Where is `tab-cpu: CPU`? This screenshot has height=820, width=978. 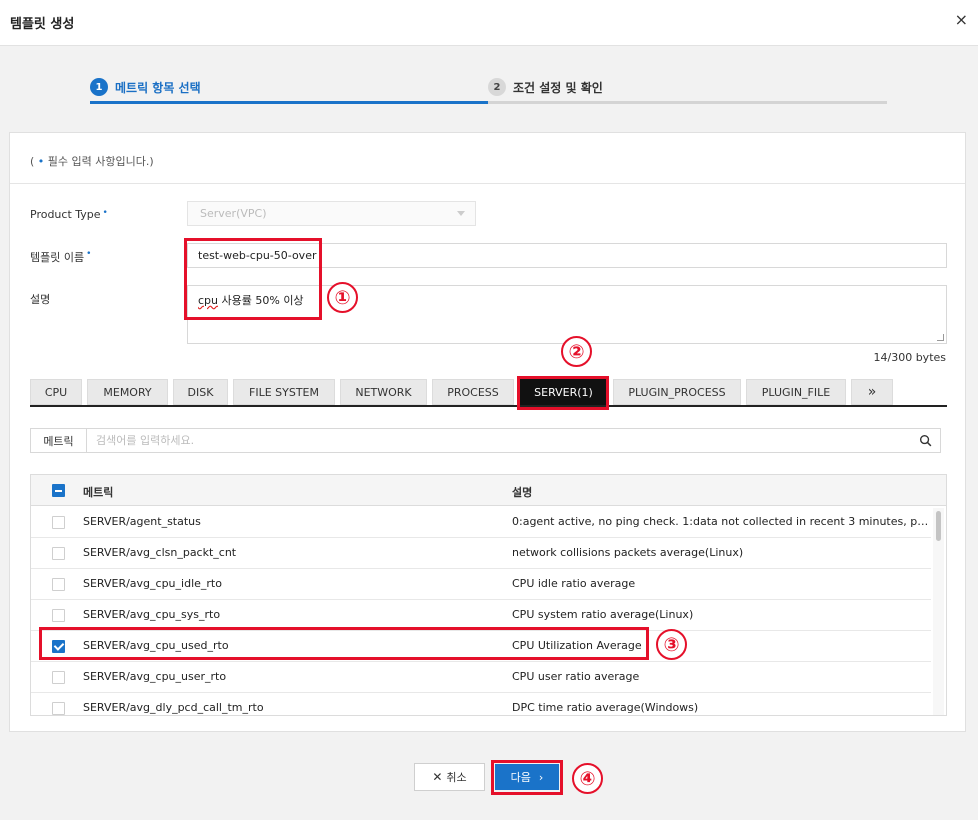
tab-cpu: CPU is located at coordinates (56, 392).